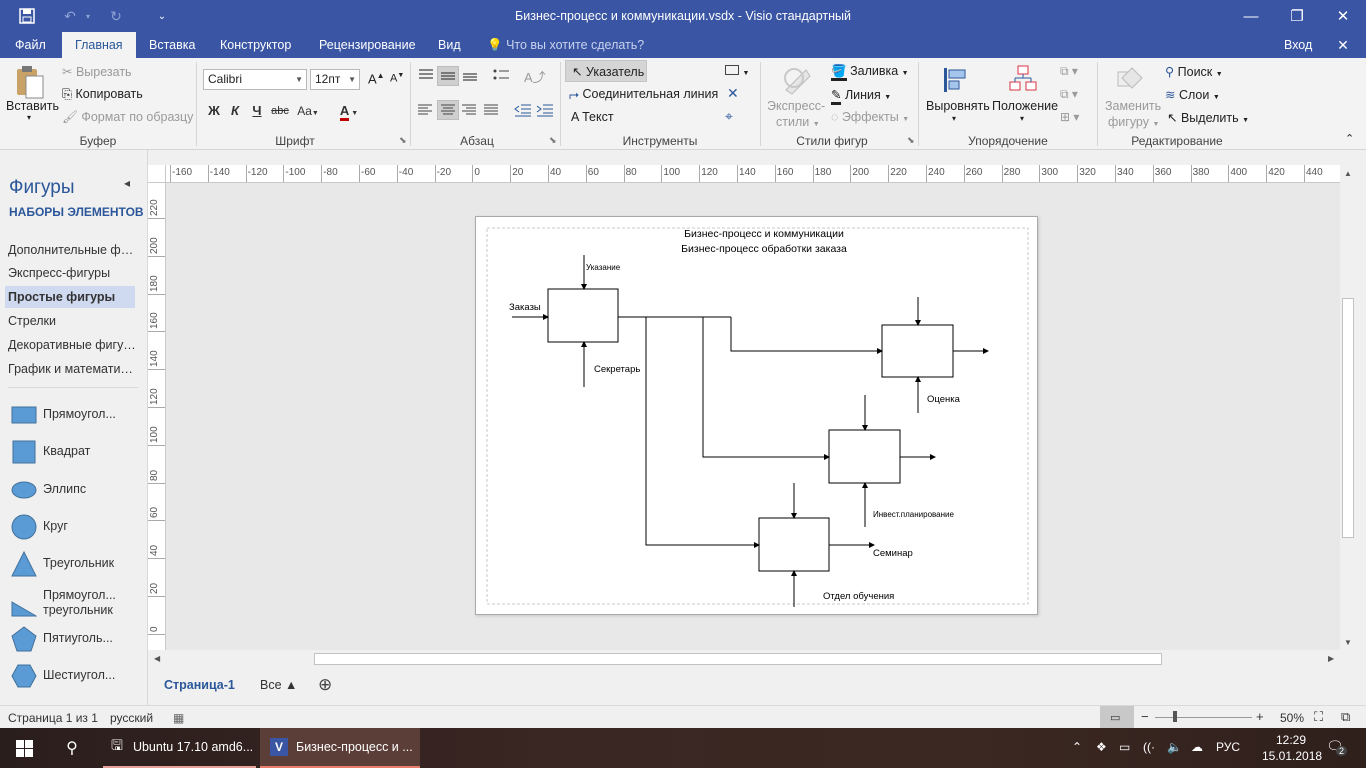 The width and height of the screenshot is (1366, 768). Describe the element at coordinates (257, 111) in the screenshot. I see `underline-button: Ч` at that location.